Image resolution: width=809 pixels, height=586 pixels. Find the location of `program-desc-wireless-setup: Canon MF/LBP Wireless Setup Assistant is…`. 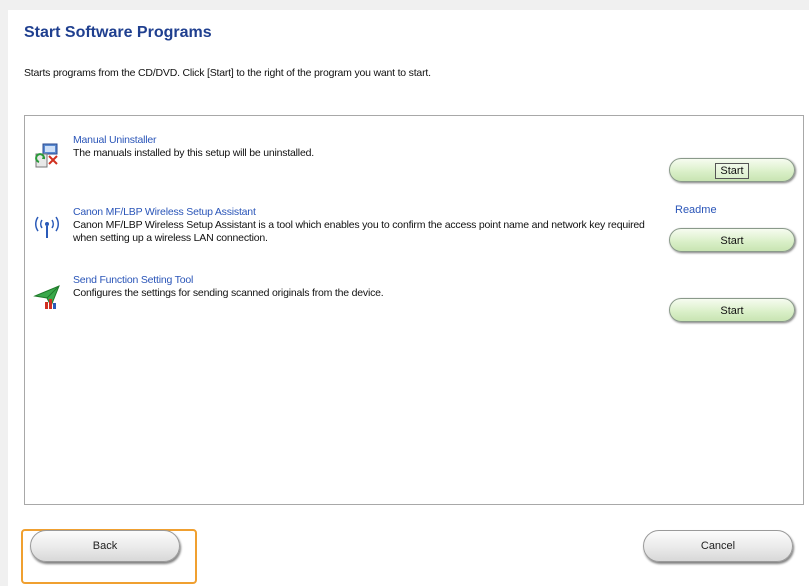

program-desc-wireless-setup: Canon MF/LBP Wireless Setup Assistant is… is located at coordinates (359, 231).